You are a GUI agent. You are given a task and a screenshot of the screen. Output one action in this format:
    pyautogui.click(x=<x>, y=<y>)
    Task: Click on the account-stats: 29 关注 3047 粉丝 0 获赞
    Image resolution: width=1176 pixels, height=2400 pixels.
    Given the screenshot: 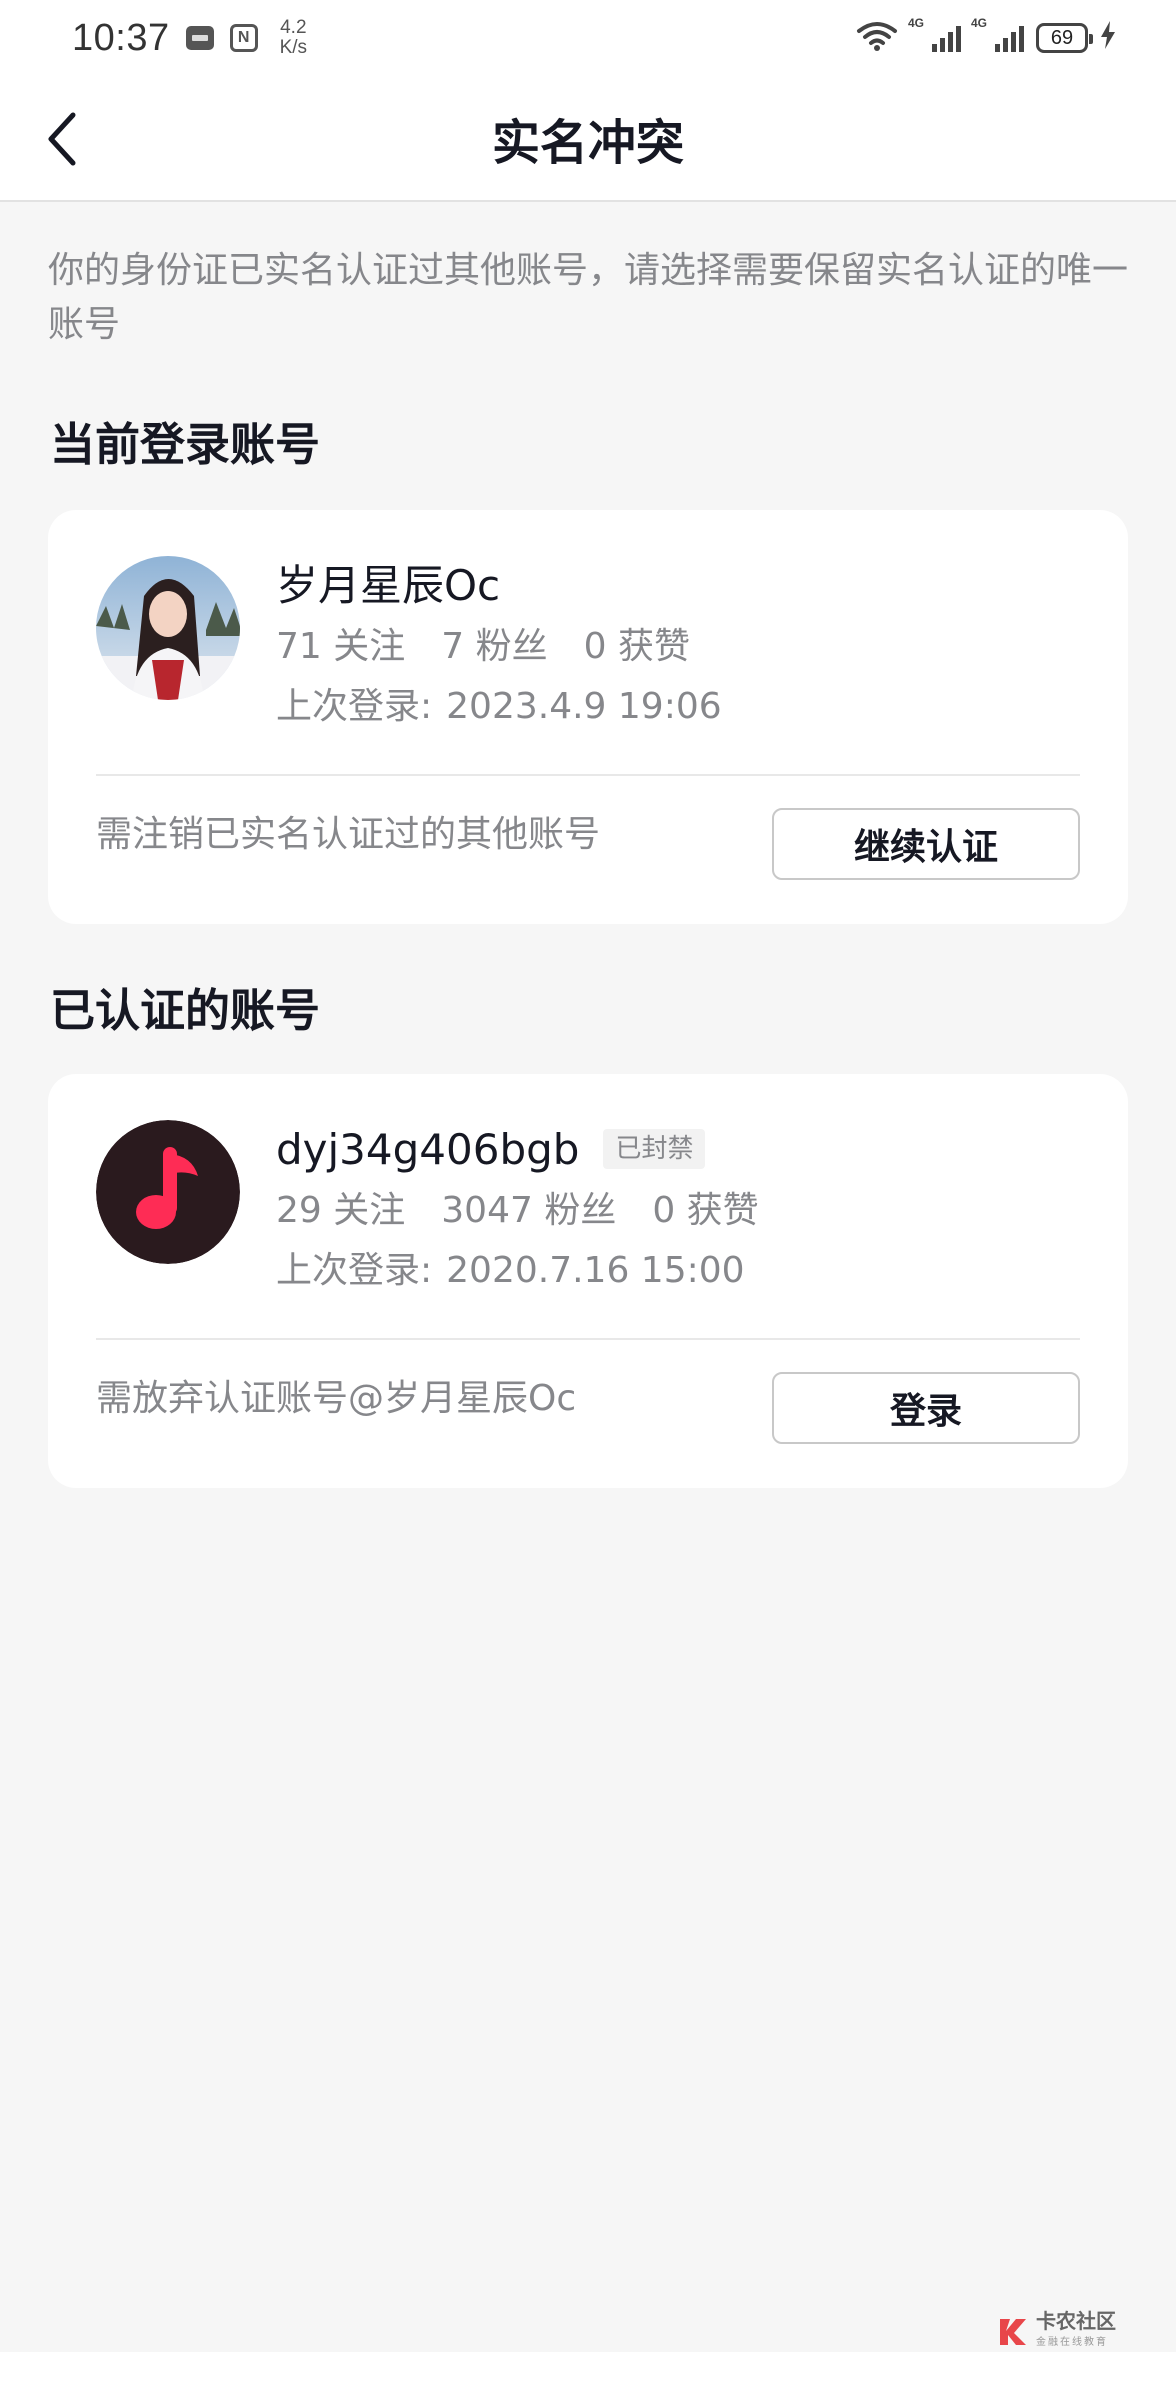 What is the action you would take?
    pyautogui.click(x=517, y=1211)
    